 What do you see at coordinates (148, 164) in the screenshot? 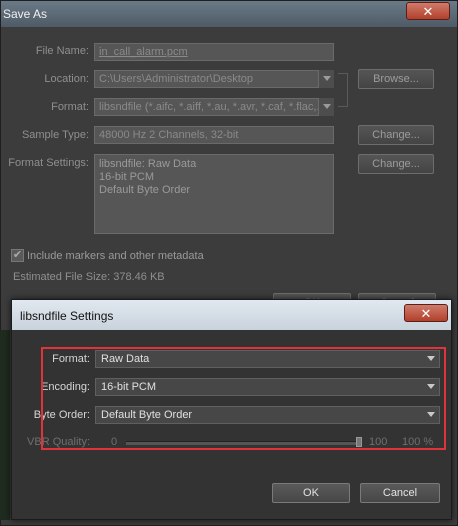
I see `format-settings-line-1: libsndfile: Raw Data` at bounding box center [148, 164].